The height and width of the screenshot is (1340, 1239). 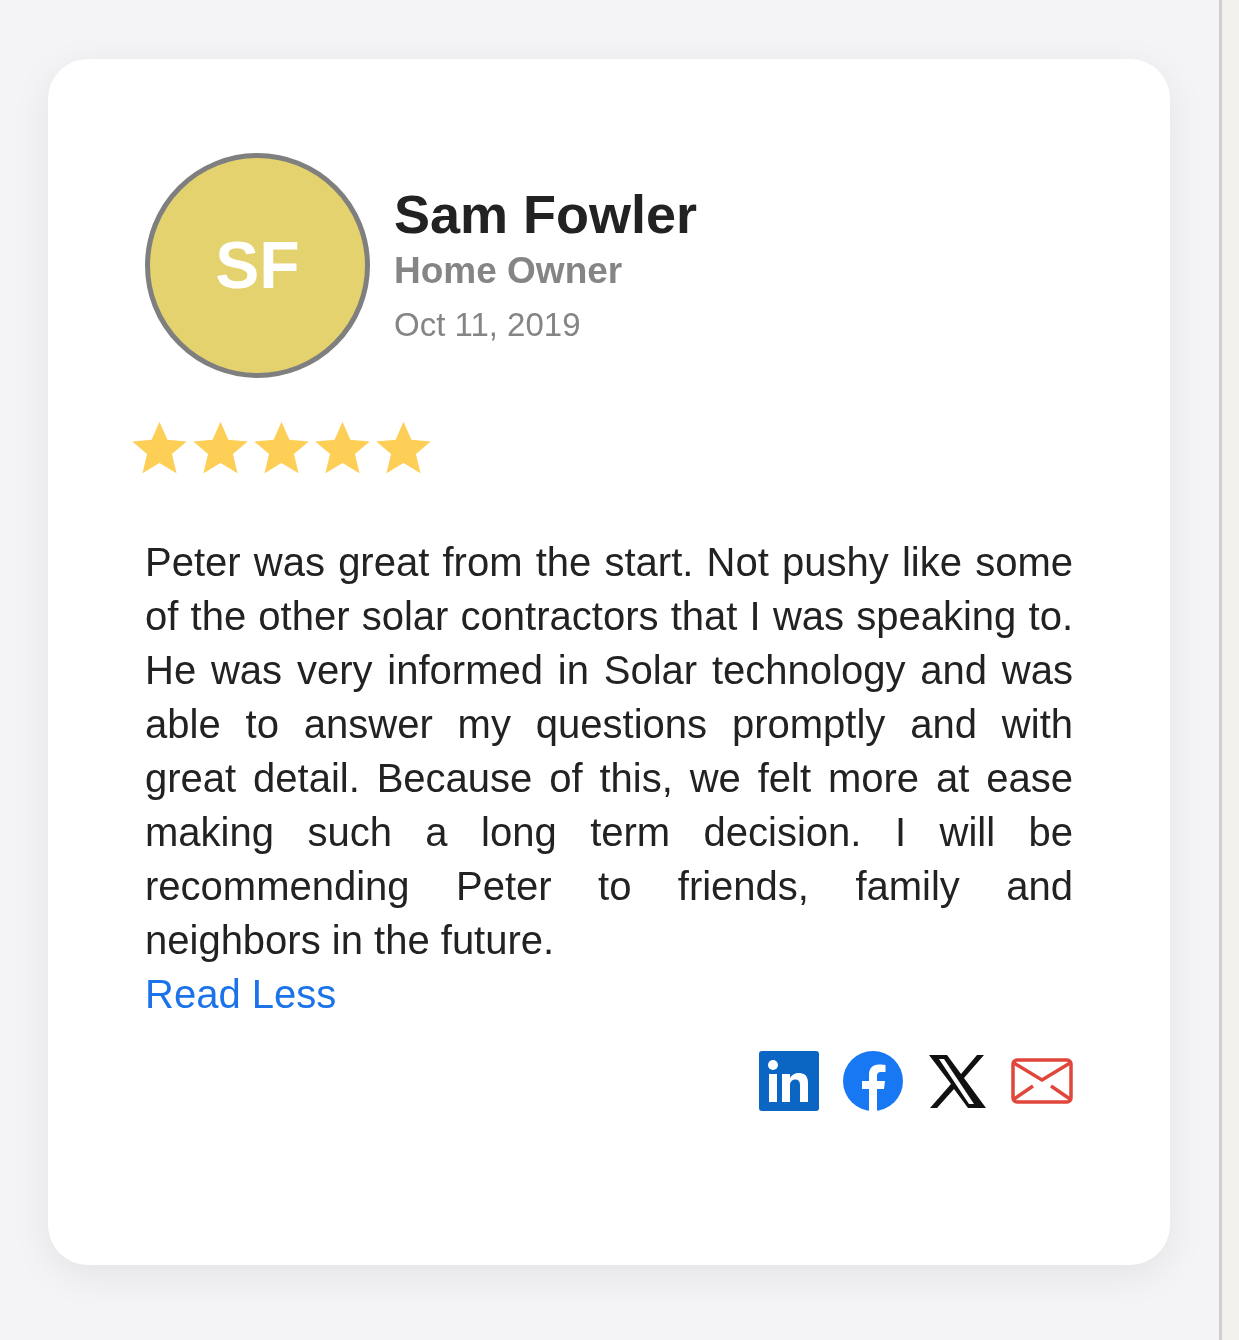 I want to click on linkedin-icon, so click(x=789, y=1081).